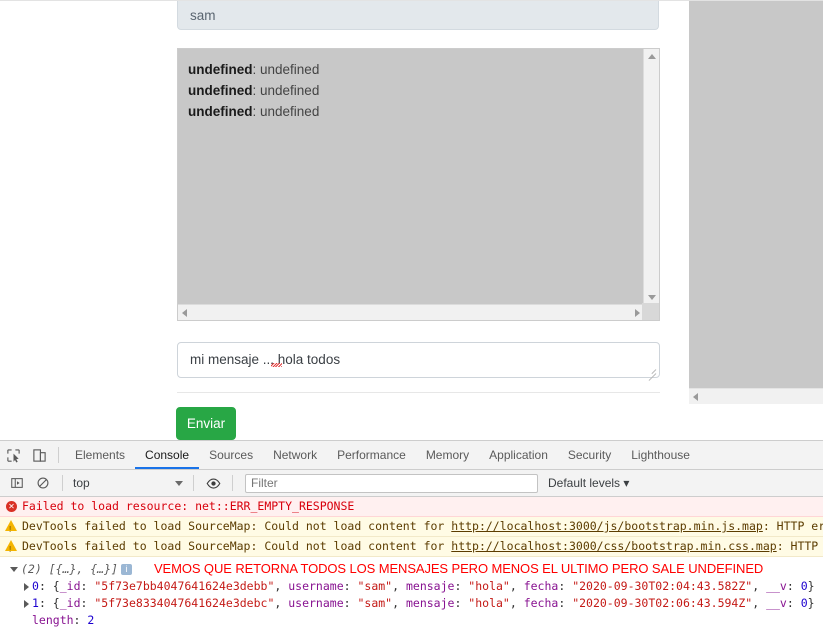 The width and height of the screenshot is (823, 630). Describe the element at coordinates (418, 360) in the screenshot. I see `message-textarea` at that location.